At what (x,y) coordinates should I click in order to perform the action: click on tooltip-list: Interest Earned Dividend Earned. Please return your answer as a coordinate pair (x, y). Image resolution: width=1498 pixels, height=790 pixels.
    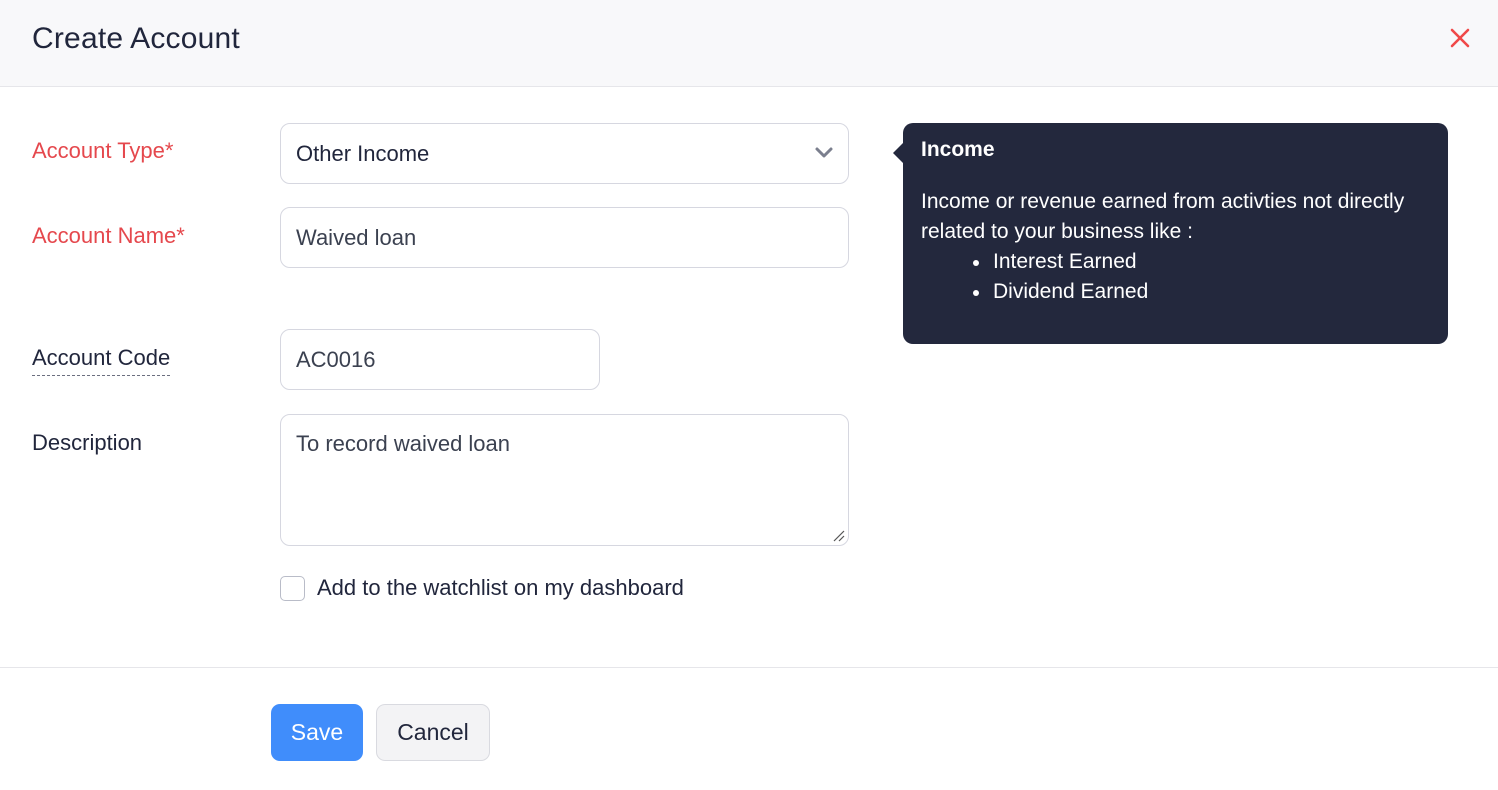
    Looking at the image, I should click on (1200, 277).